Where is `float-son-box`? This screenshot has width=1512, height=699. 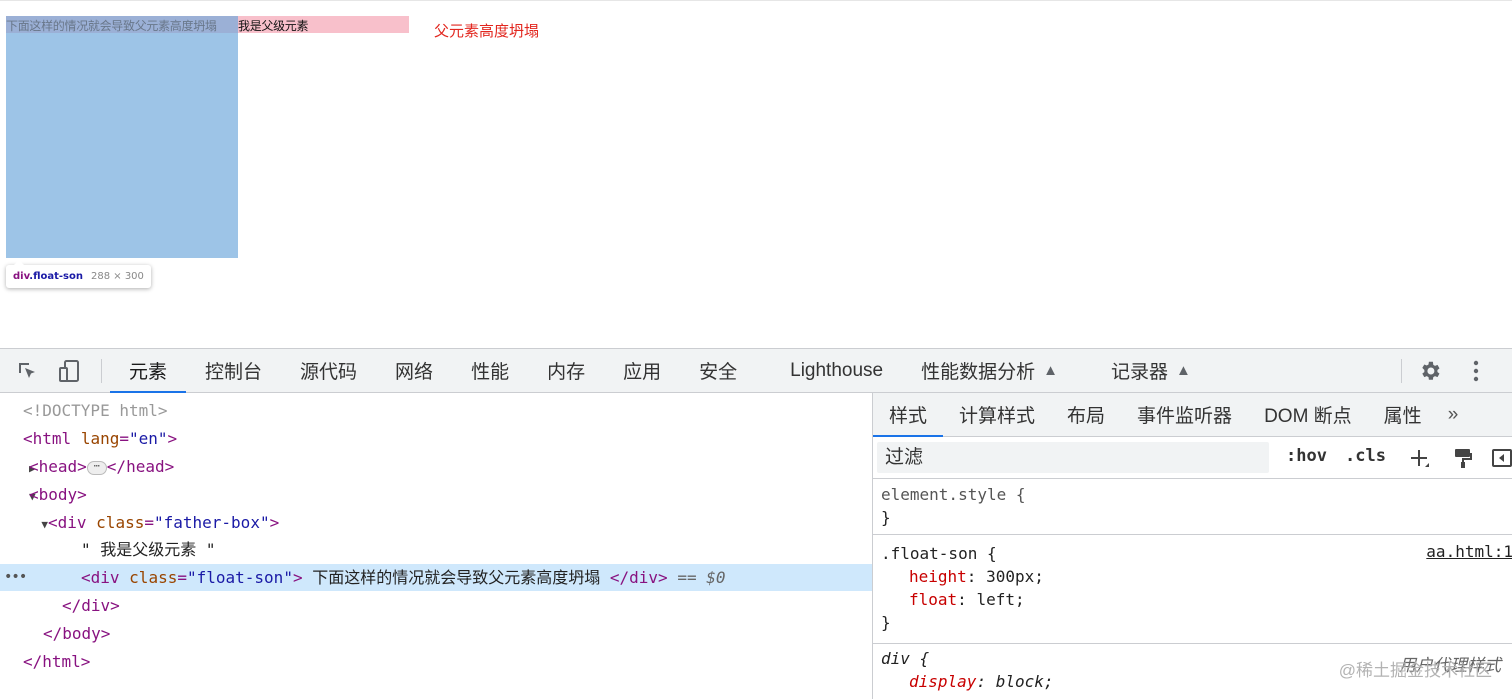
float-son-box is located at coordinates (122, 137).